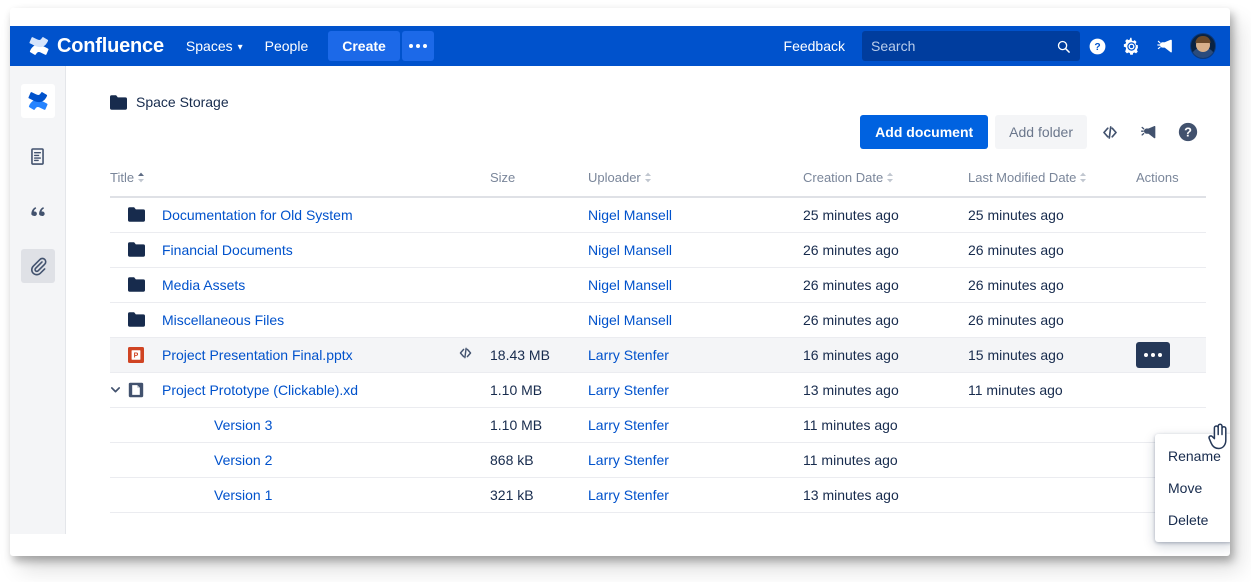  Describe the element at coordinates (214, 46) in the screenshot. I see `nav-item-spaces: Spaces ▾` at that location.